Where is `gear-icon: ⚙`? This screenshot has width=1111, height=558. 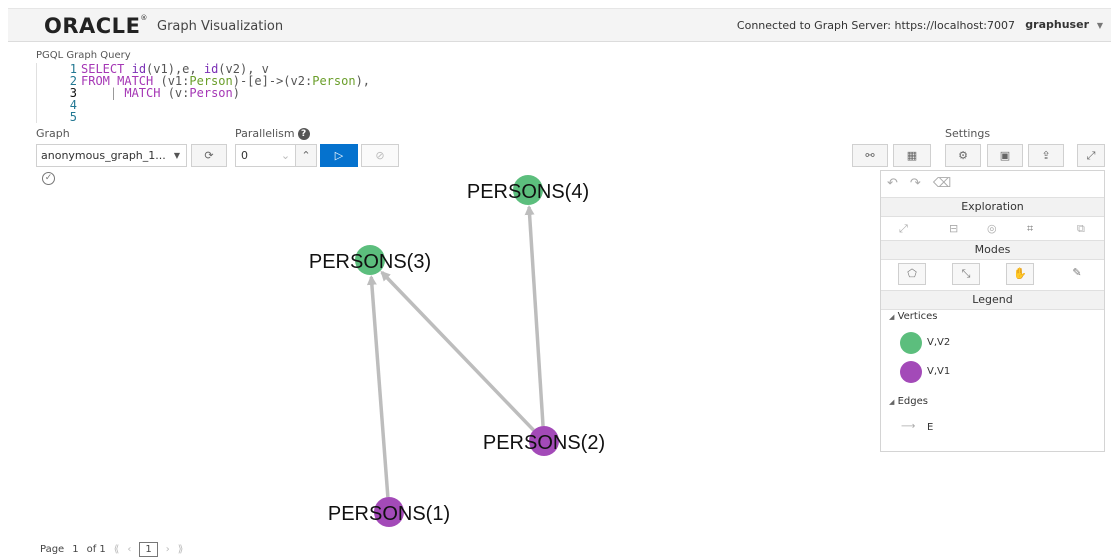
gear-icon: ⚙ is located at coordinates (963, 155).